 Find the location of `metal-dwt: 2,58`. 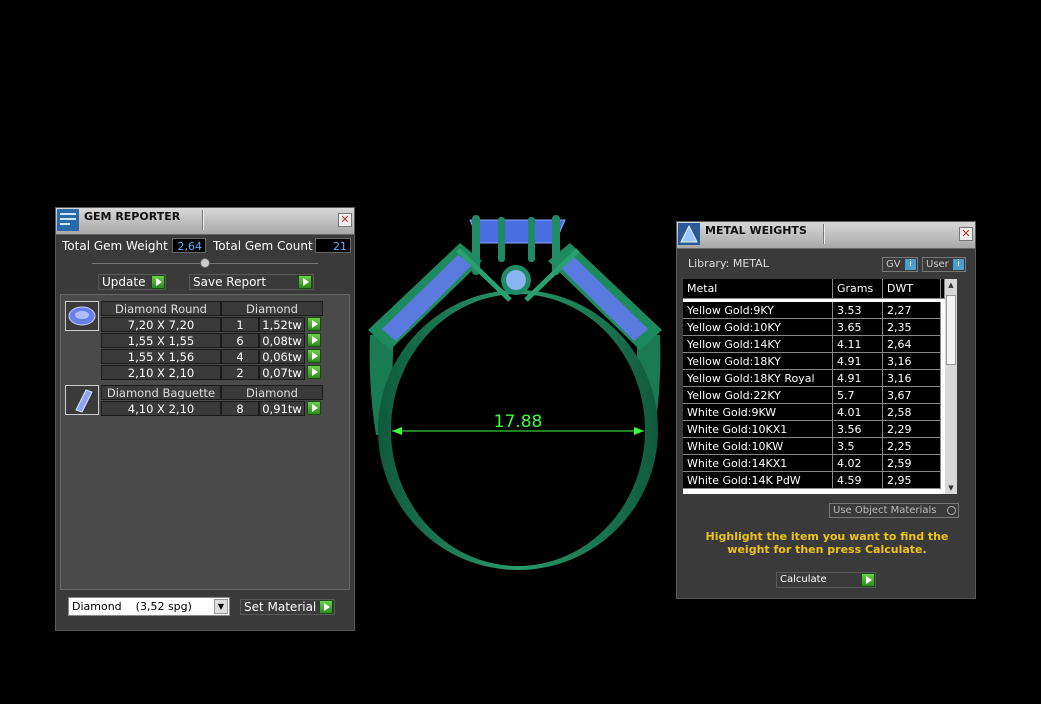

metal-dwt: 2,58 is located at coordinates (912, 412).